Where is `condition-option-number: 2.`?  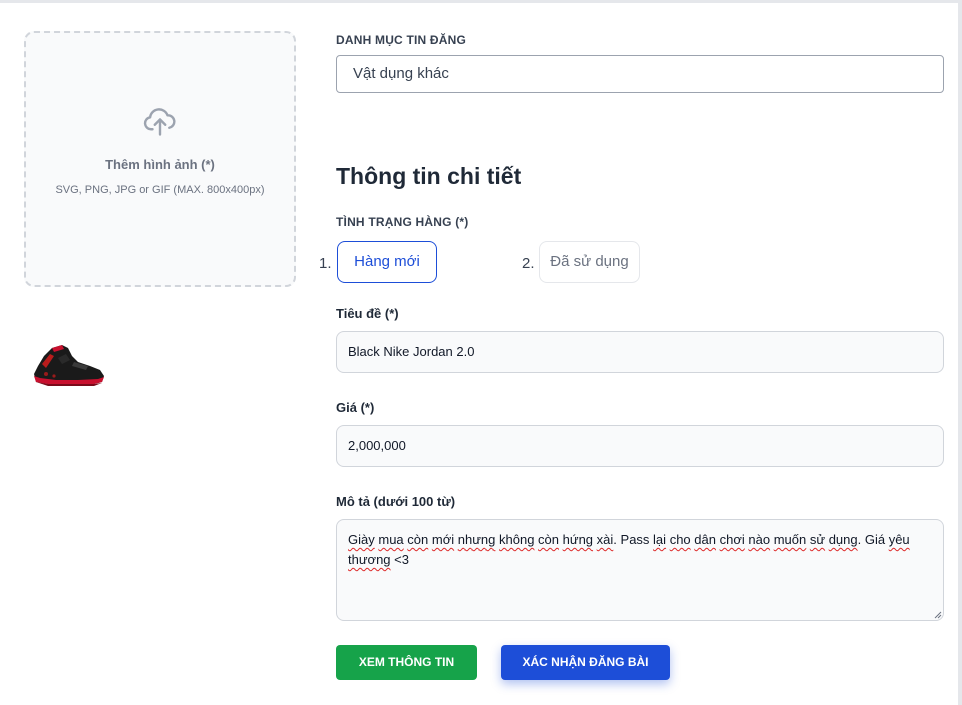 condition-option-number: 2. is located at coordinates (528, 263).